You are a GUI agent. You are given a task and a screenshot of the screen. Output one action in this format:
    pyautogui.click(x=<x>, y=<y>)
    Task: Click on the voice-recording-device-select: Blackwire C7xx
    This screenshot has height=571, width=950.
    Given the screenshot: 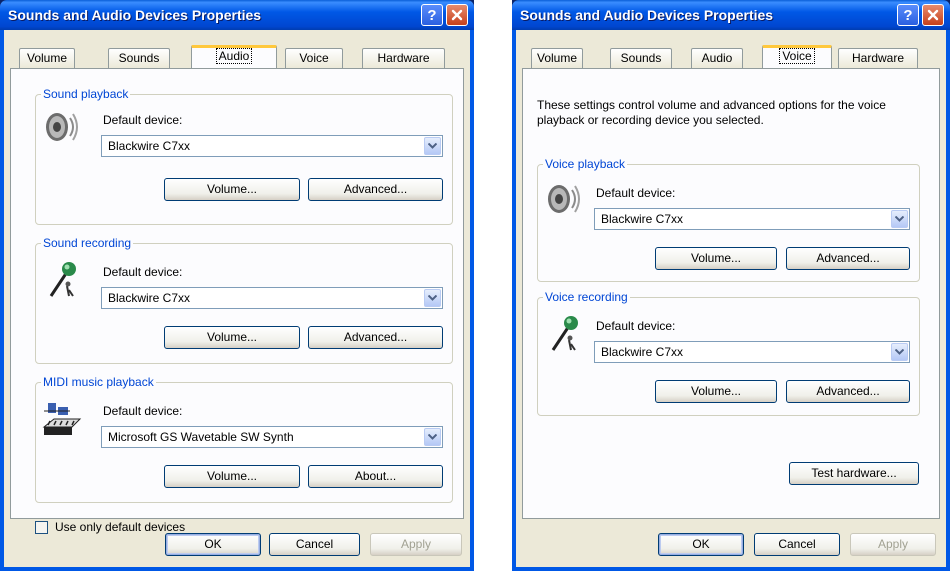 What is the action you would take?
    pyautogui.click(x=752, y=352)
    